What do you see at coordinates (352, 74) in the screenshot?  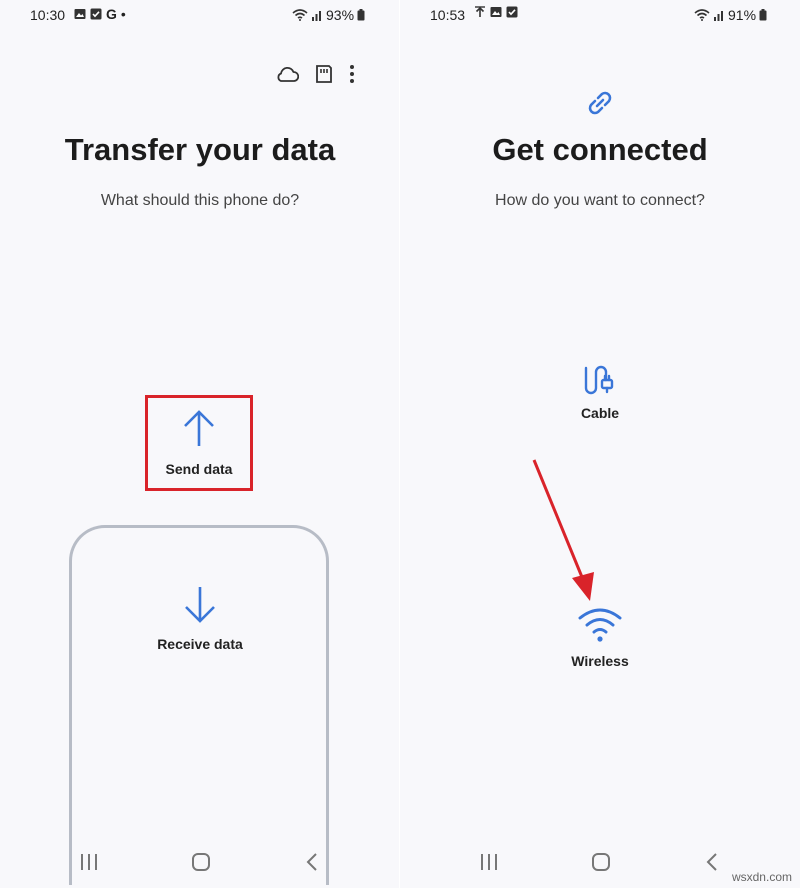 I see `more-vertical-icon` at bounding box center [352, 74].